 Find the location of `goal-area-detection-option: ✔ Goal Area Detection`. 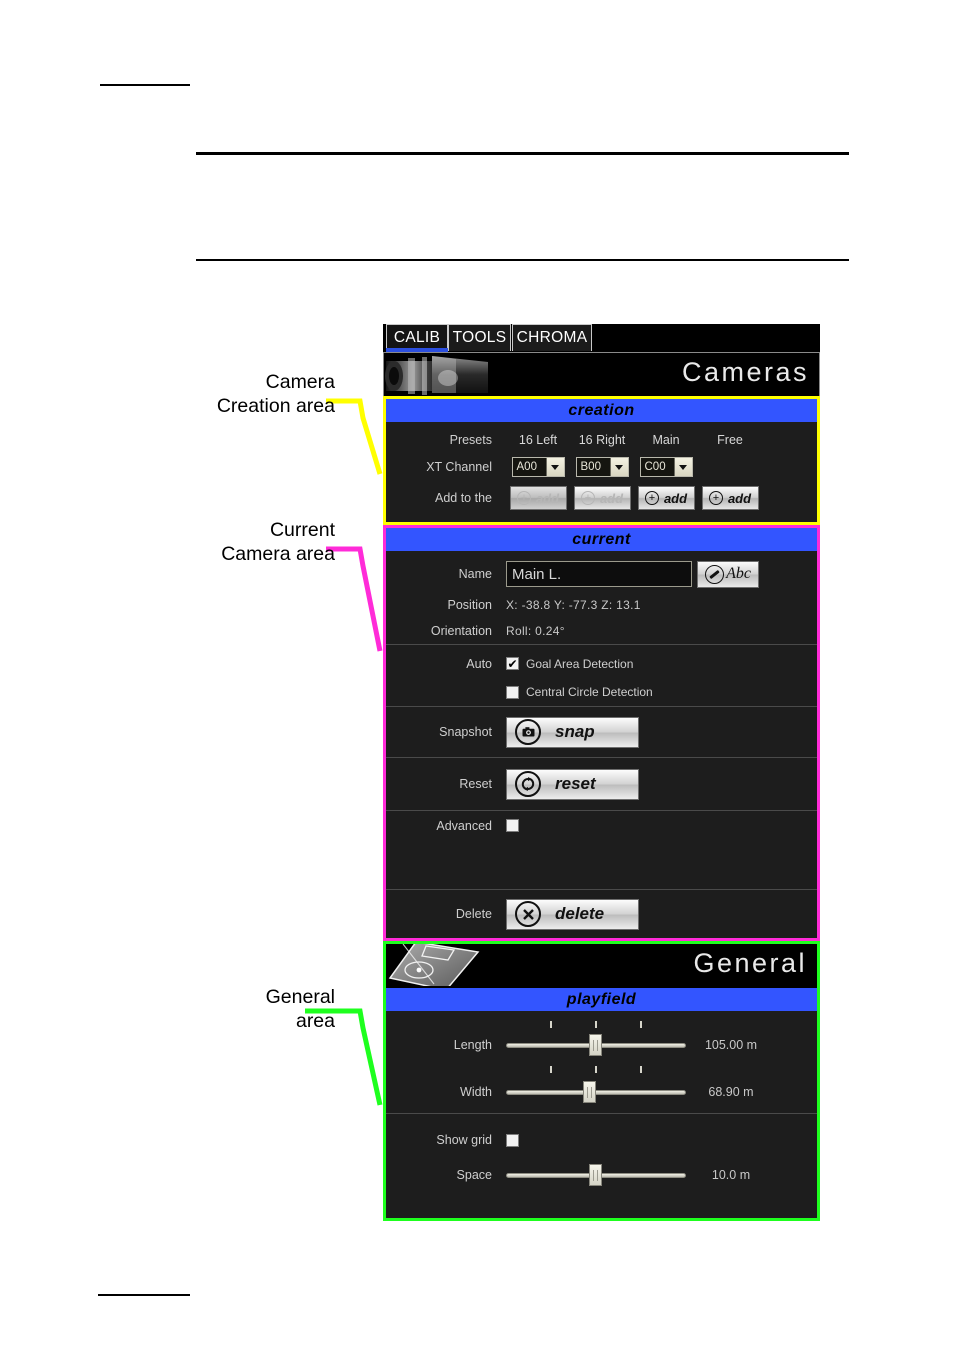

goal-area-detection-option: ✔ Goal Area Detection is located at coordinates (569, 664).